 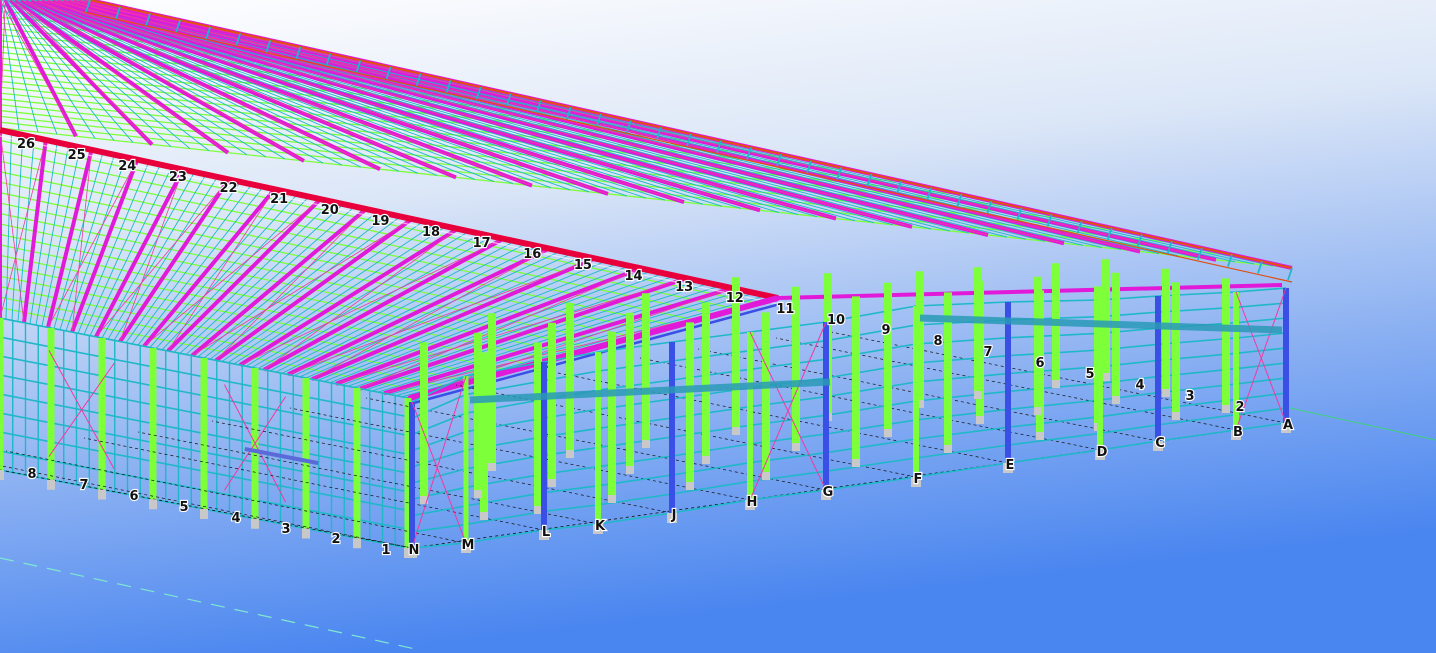 What do you see at coordinates (752, 502) in the screenshot?
I see `grid-label-letter: H` at bounding box center [752, 502].